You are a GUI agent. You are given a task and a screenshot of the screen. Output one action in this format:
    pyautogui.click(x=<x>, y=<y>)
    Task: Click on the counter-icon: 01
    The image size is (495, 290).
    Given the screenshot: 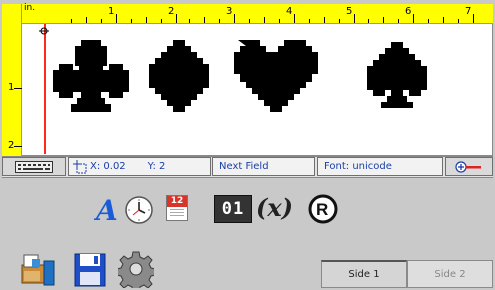 What is the action you would take?
    pyautogui.click(x=233, y=209)
    